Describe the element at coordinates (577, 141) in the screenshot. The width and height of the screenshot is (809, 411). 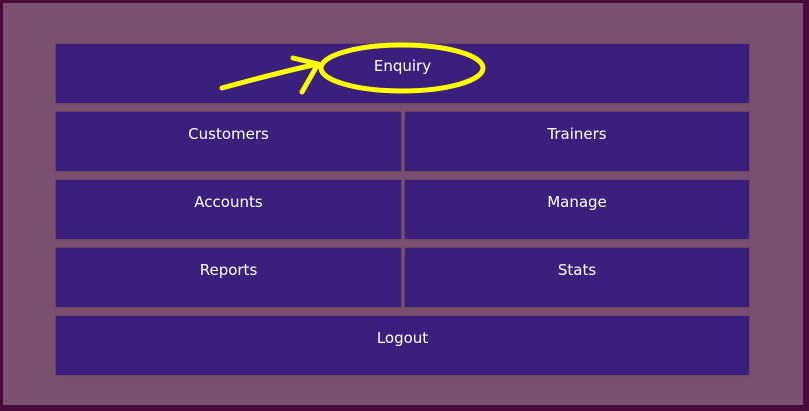
I see `trainers-button: Trainers` at that location.